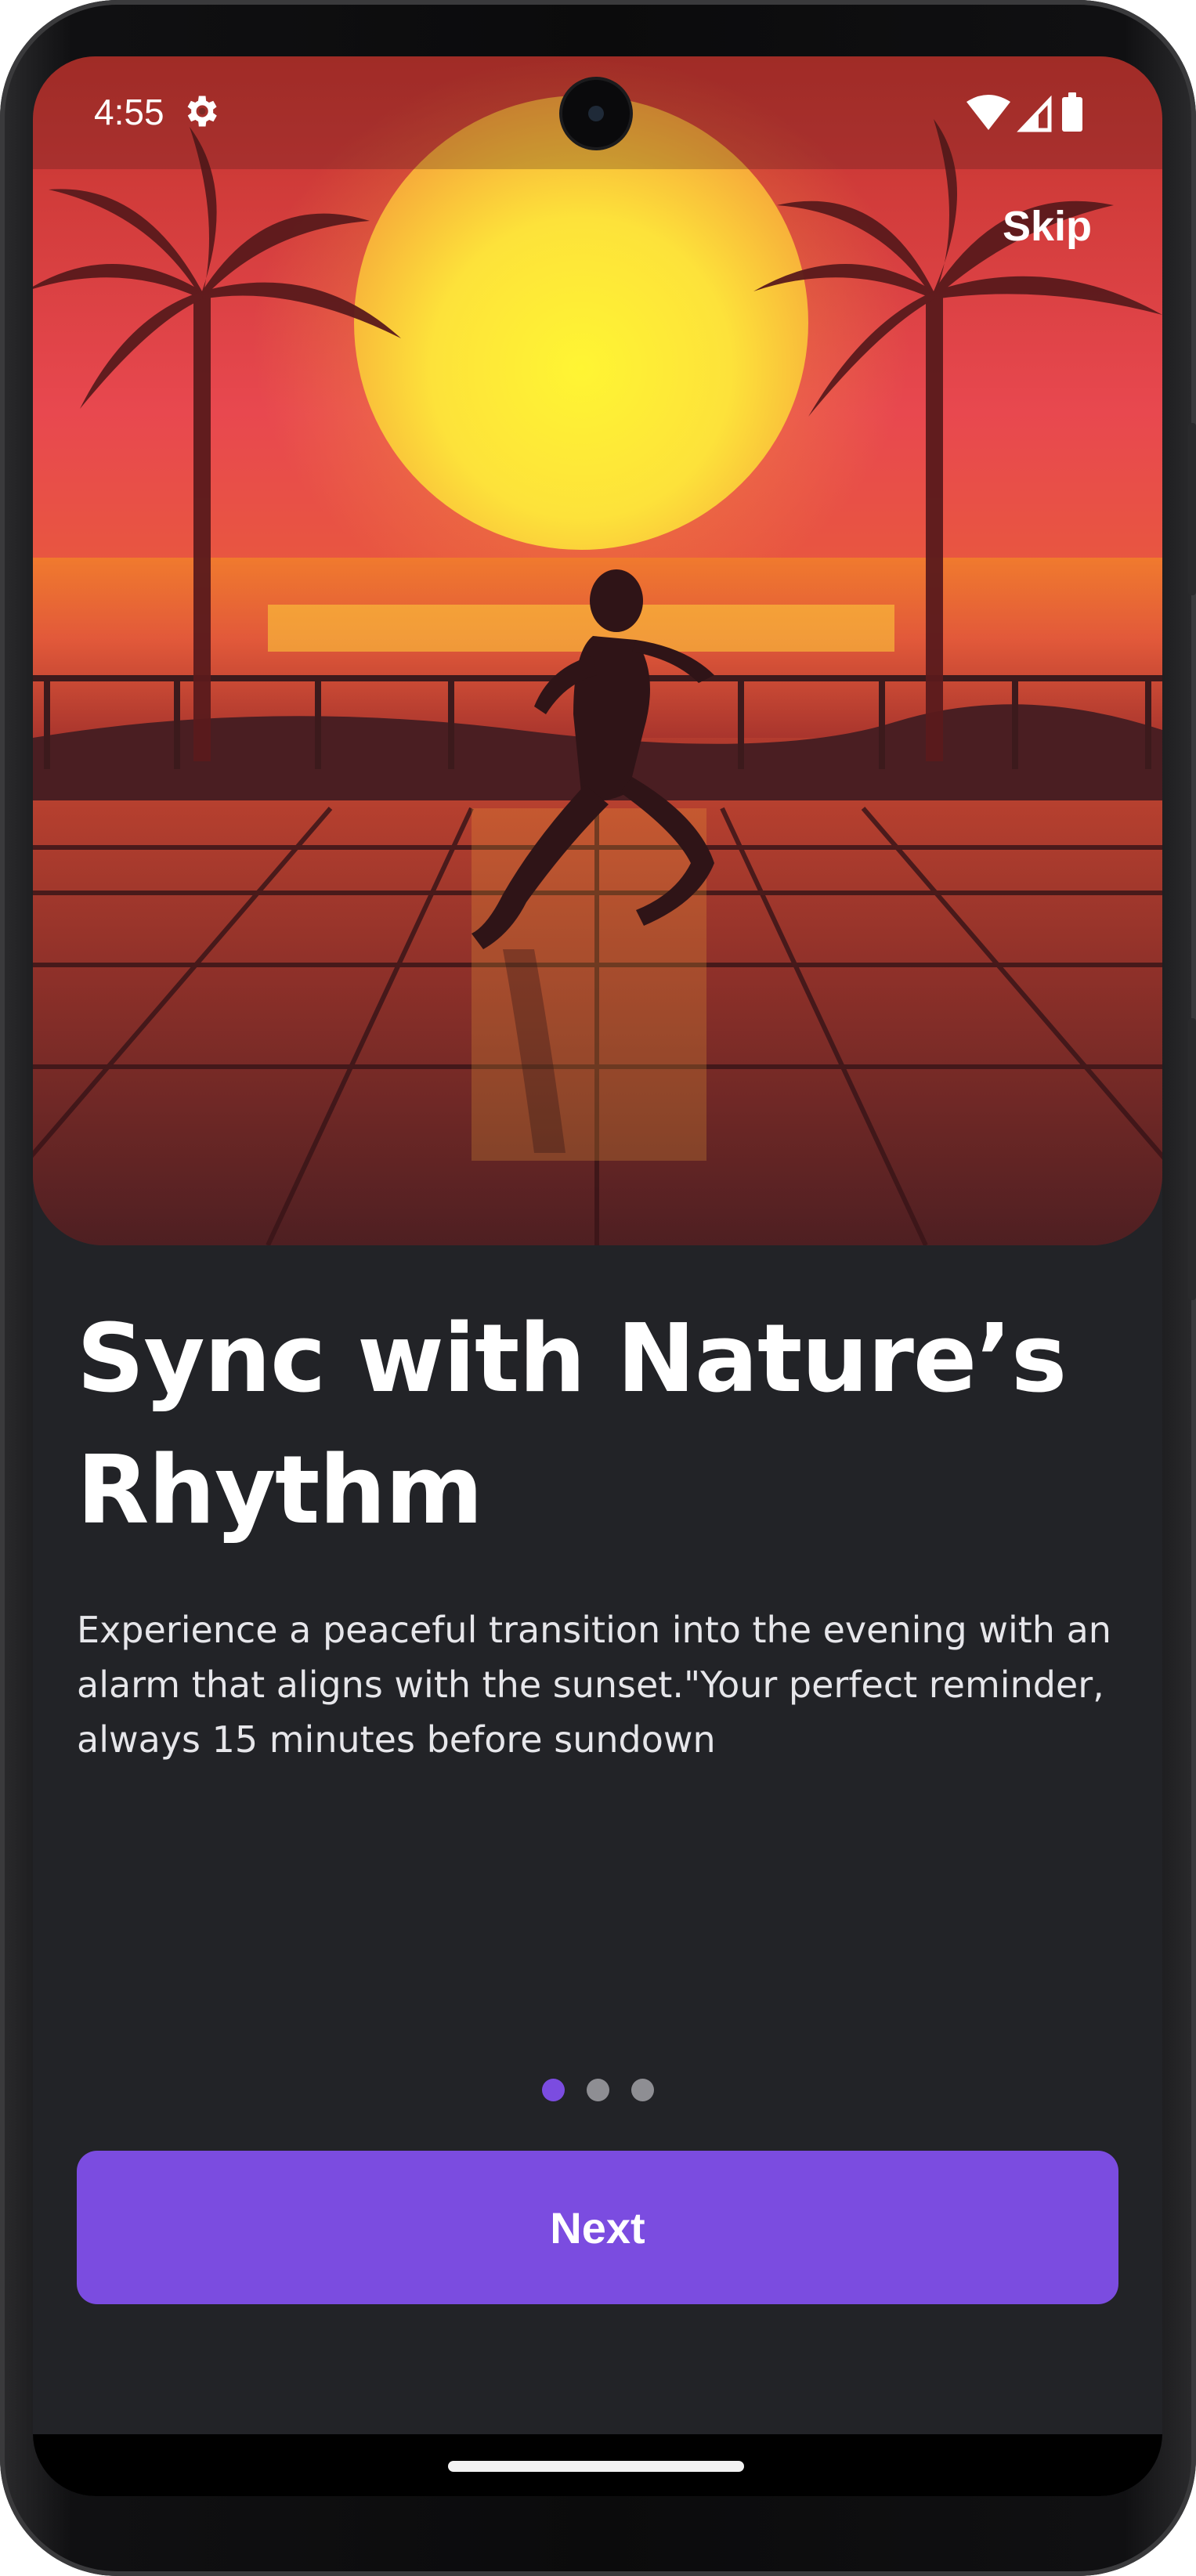 The height and width of the screenshot is (2576, 1196). I want to click on skip-button: Skip, so click(1047, 226).